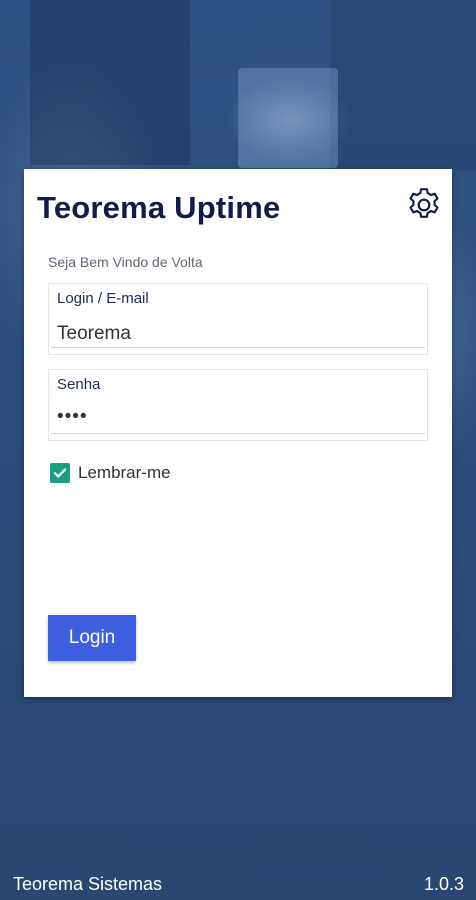 The image size is (476, 900). I want to click on gear-icon, so click(424, 203).